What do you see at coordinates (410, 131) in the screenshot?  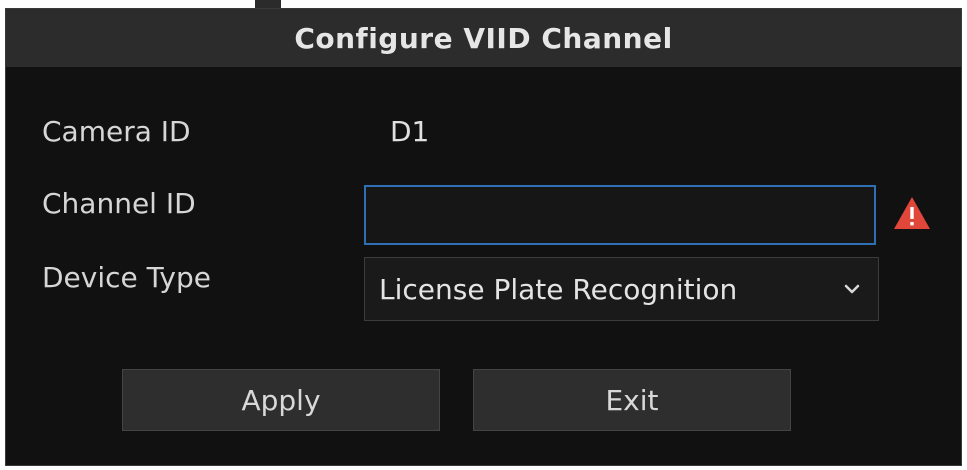 I see `camera-id-value: D1` at bounding box center [410, 131].